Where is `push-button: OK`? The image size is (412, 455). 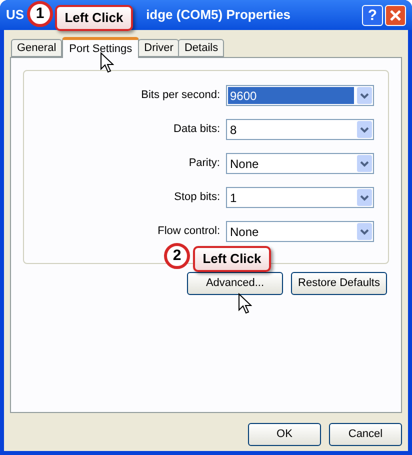 push-button: OK is located at coordinates (284, 434).